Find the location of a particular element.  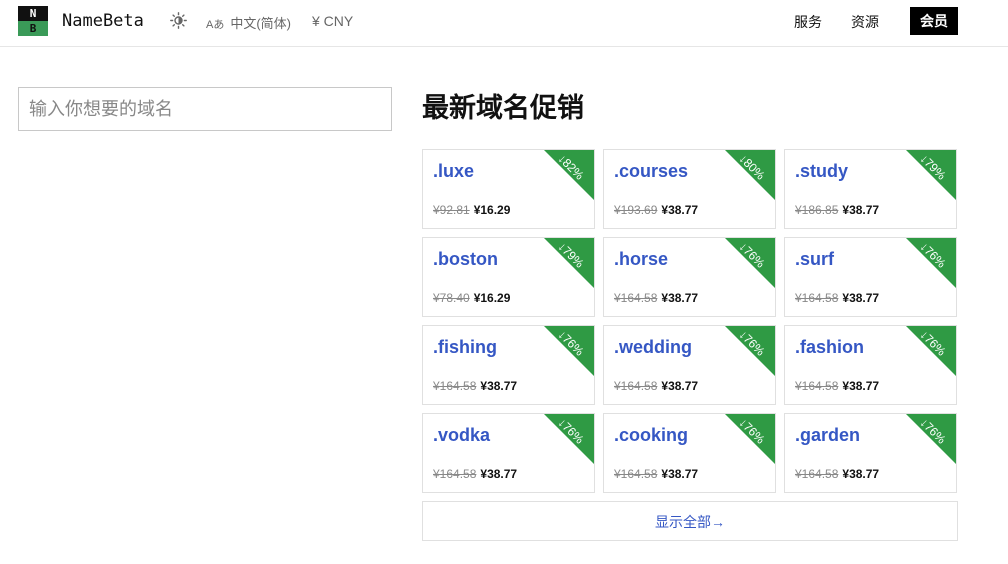

promo-card: .vodka ¥164.58 ¥38.77 ↓76% is located at coordinates (508, 453).